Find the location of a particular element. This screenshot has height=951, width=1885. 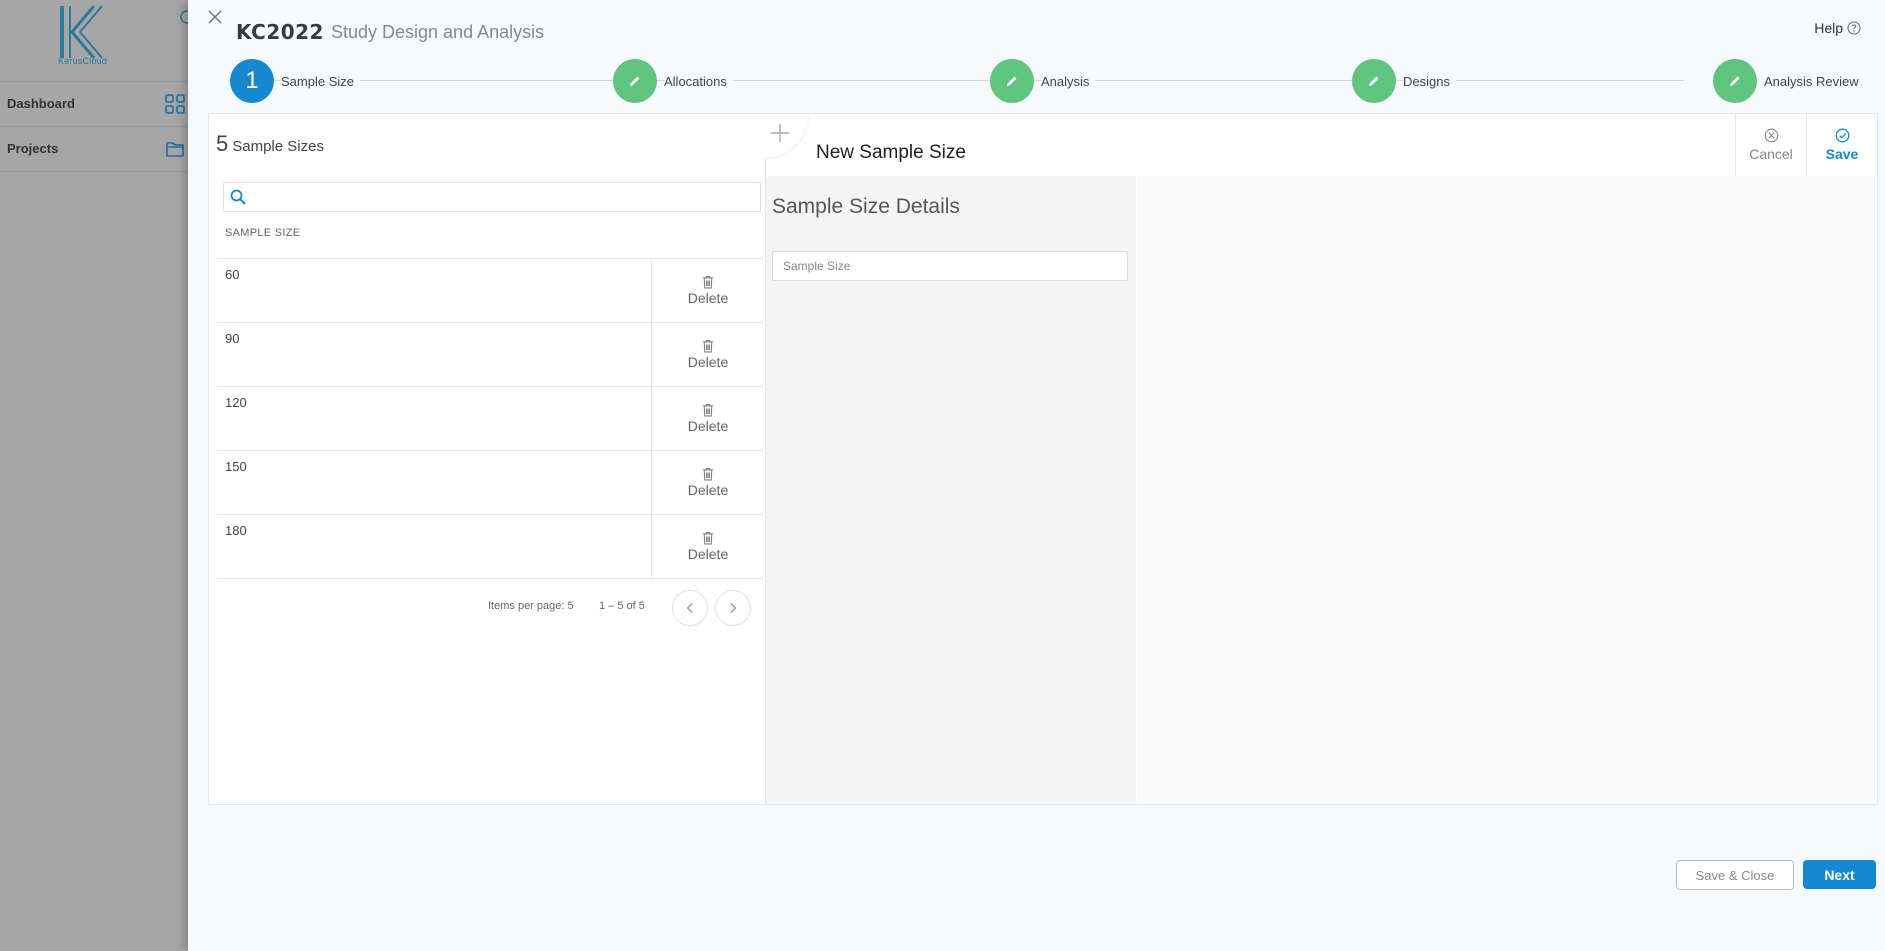

step-sample-size: 1 Sample Size is located at coordinates (295, 81).